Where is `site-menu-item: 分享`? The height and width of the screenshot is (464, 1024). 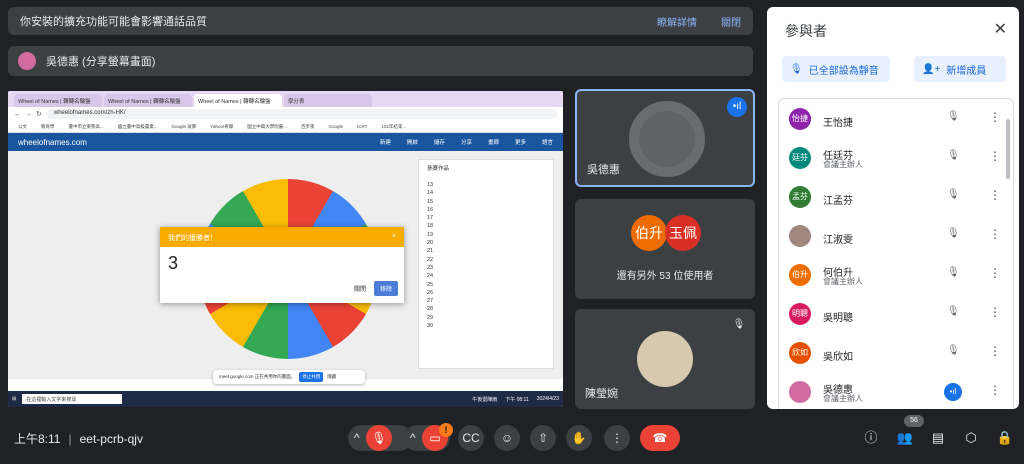 site-menu-item: 分享 is located at coordinates (466, 143).